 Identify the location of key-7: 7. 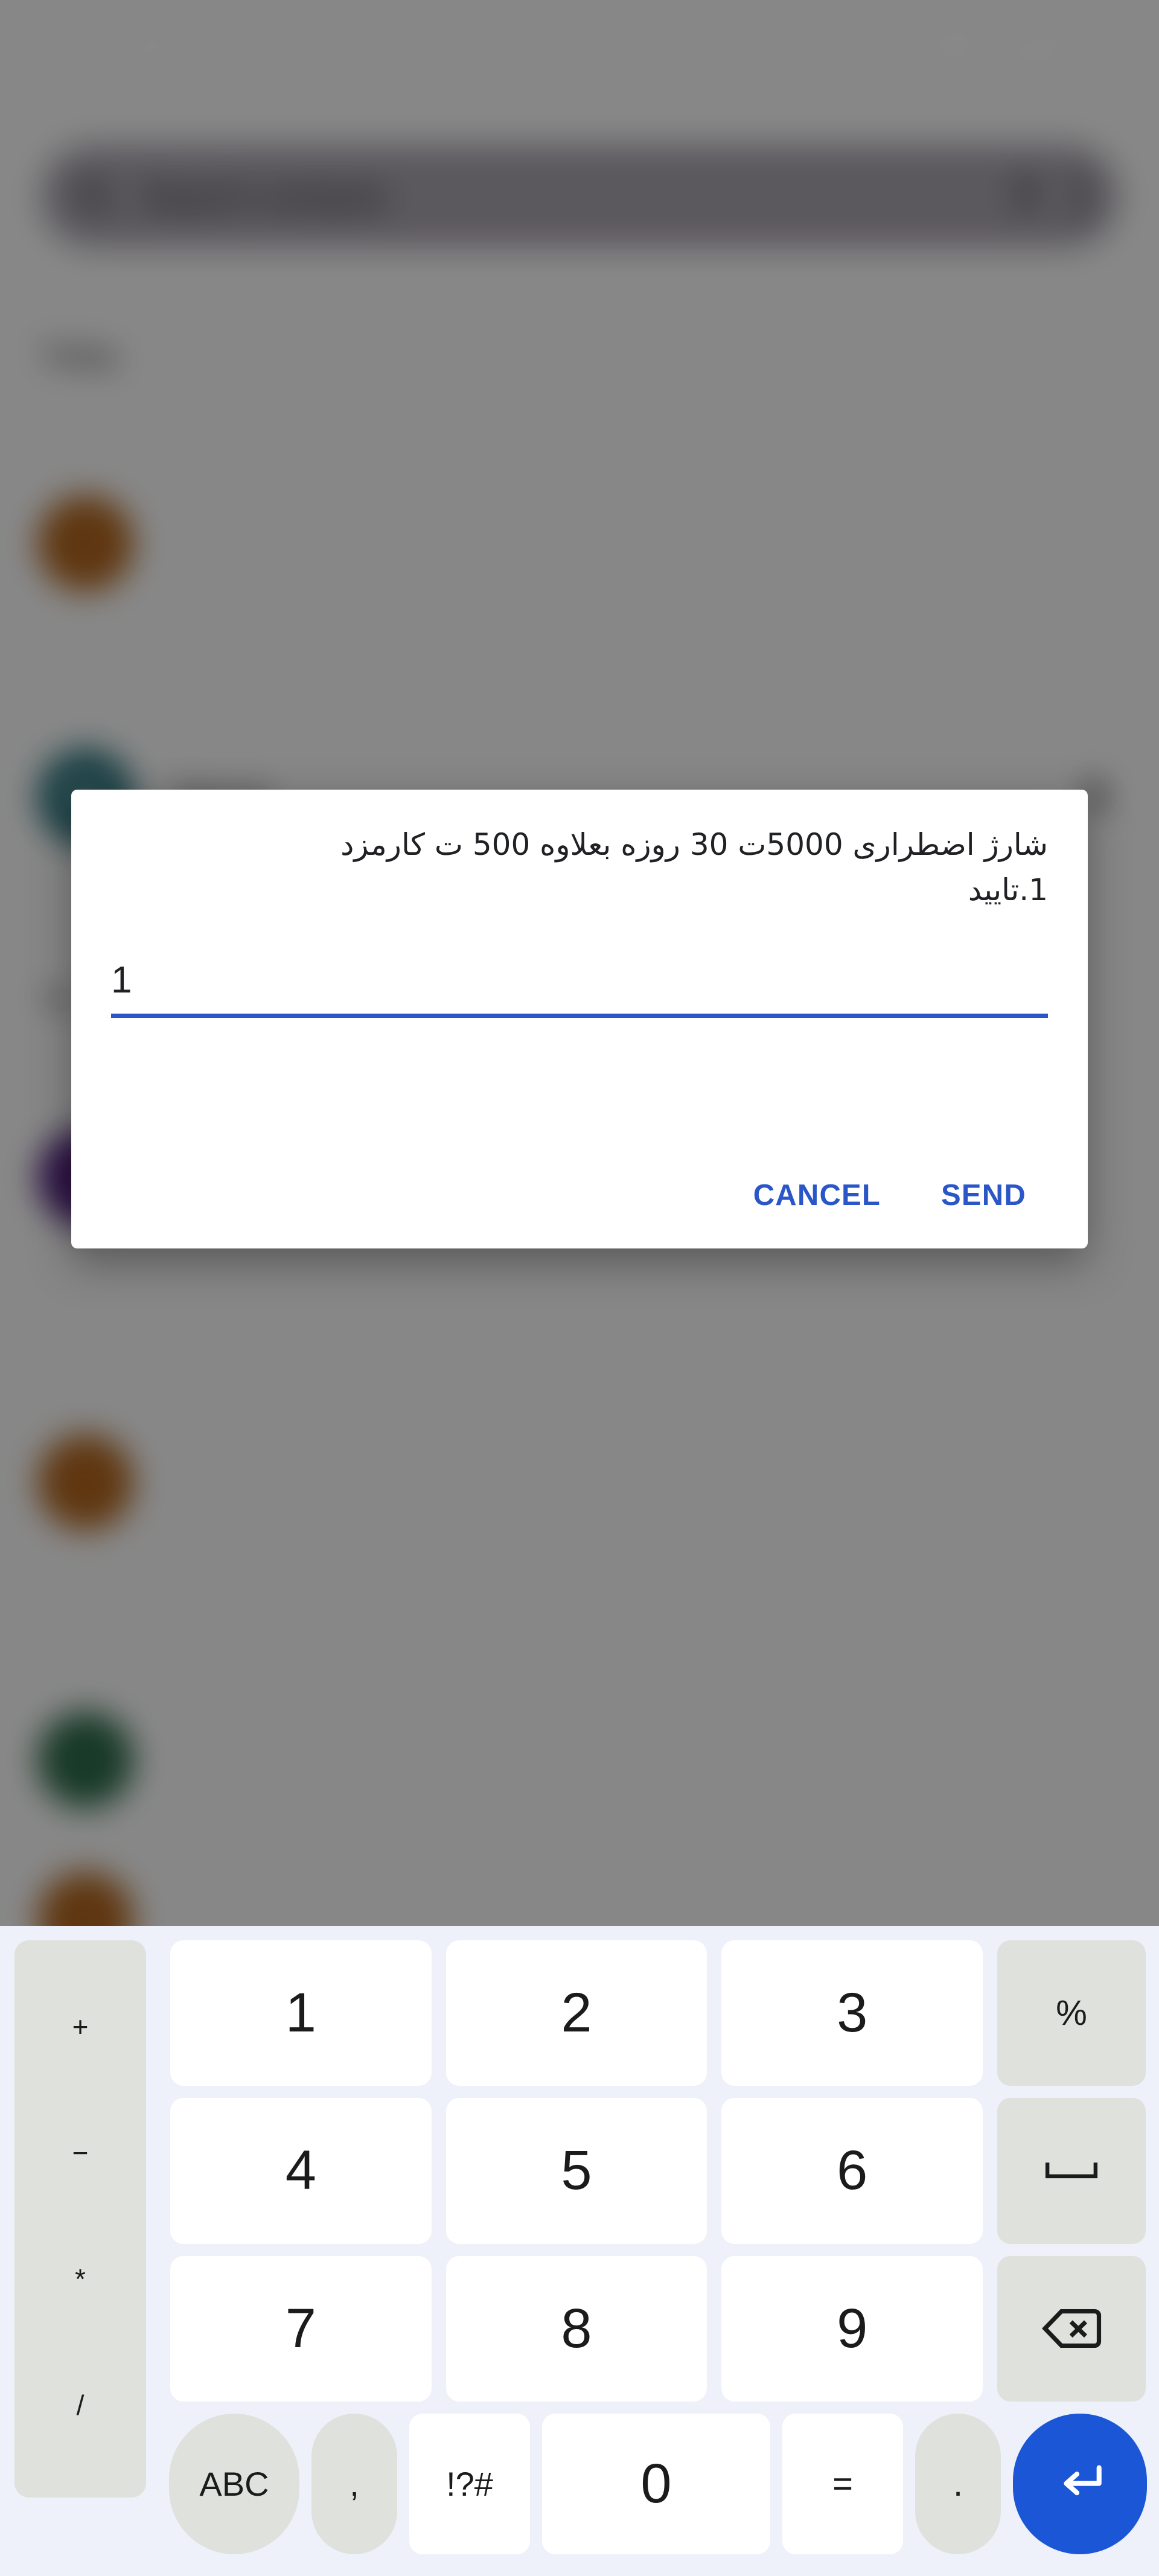
(301, 2329).